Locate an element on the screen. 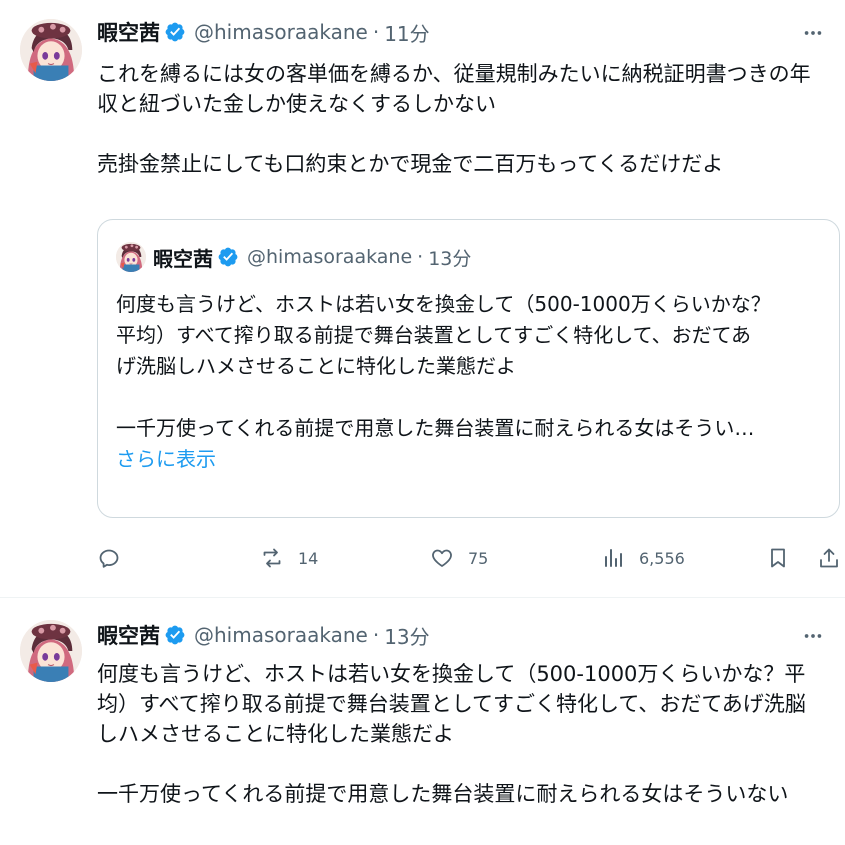  share-icon is located at coordinates (829, 558).